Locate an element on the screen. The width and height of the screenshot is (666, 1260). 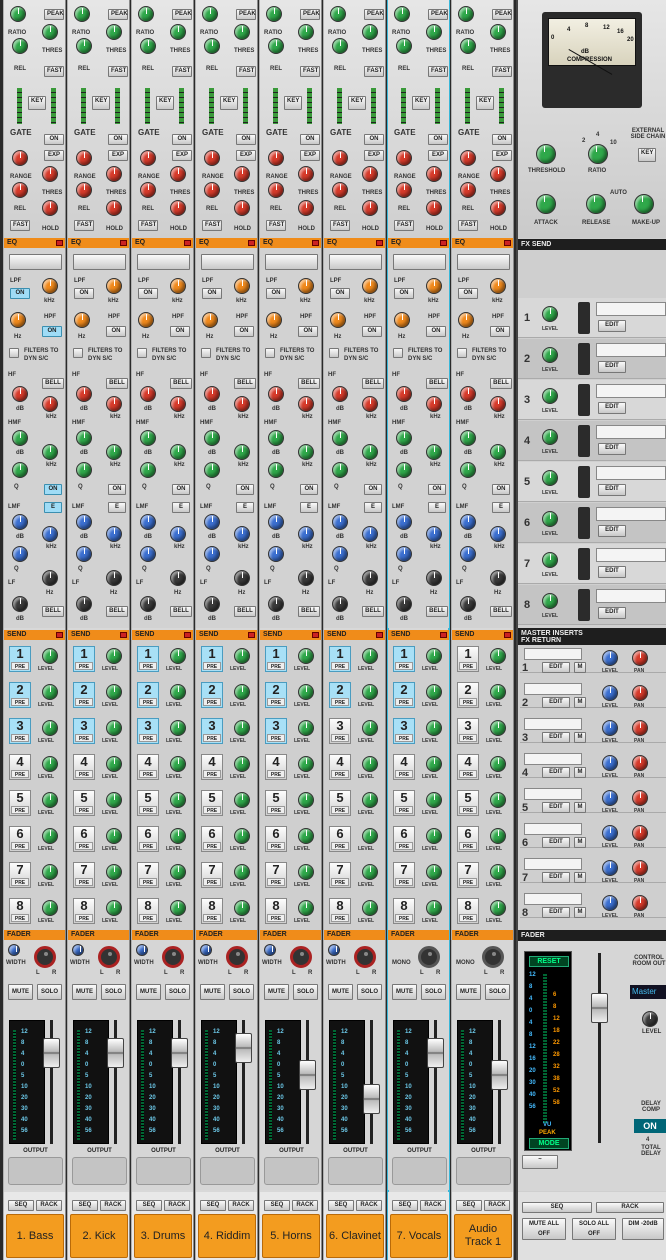
eq-curve-button is located at coordinates (163, 262).